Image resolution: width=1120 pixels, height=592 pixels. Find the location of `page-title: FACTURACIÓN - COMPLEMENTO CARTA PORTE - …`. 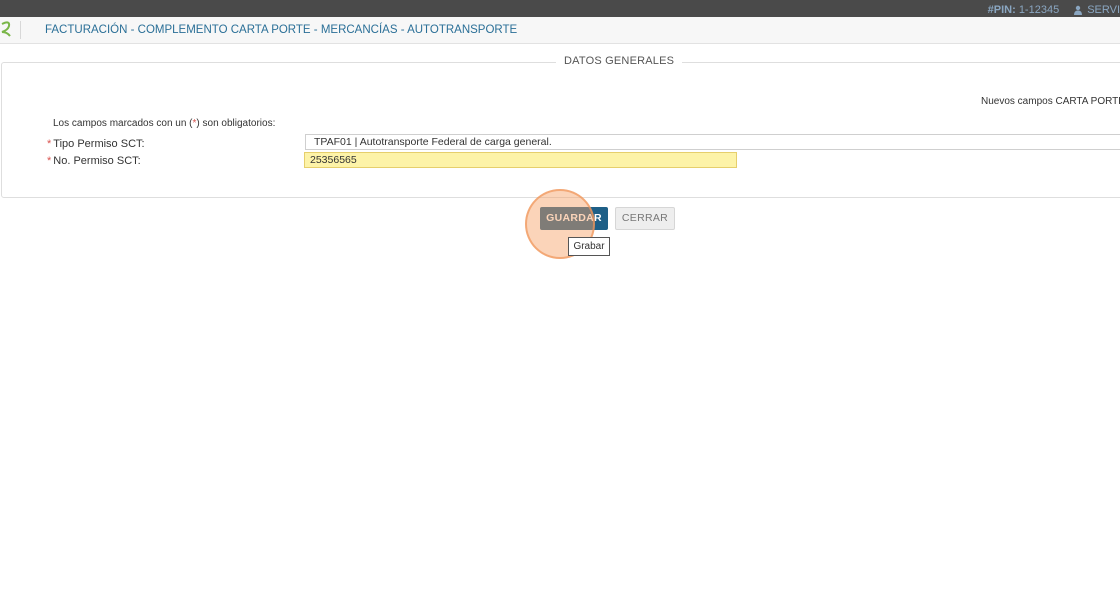

page-title: FACTURACIÓN - COMPLEMENTO CARTA PORTE - … is located at coordinates (281, 30).